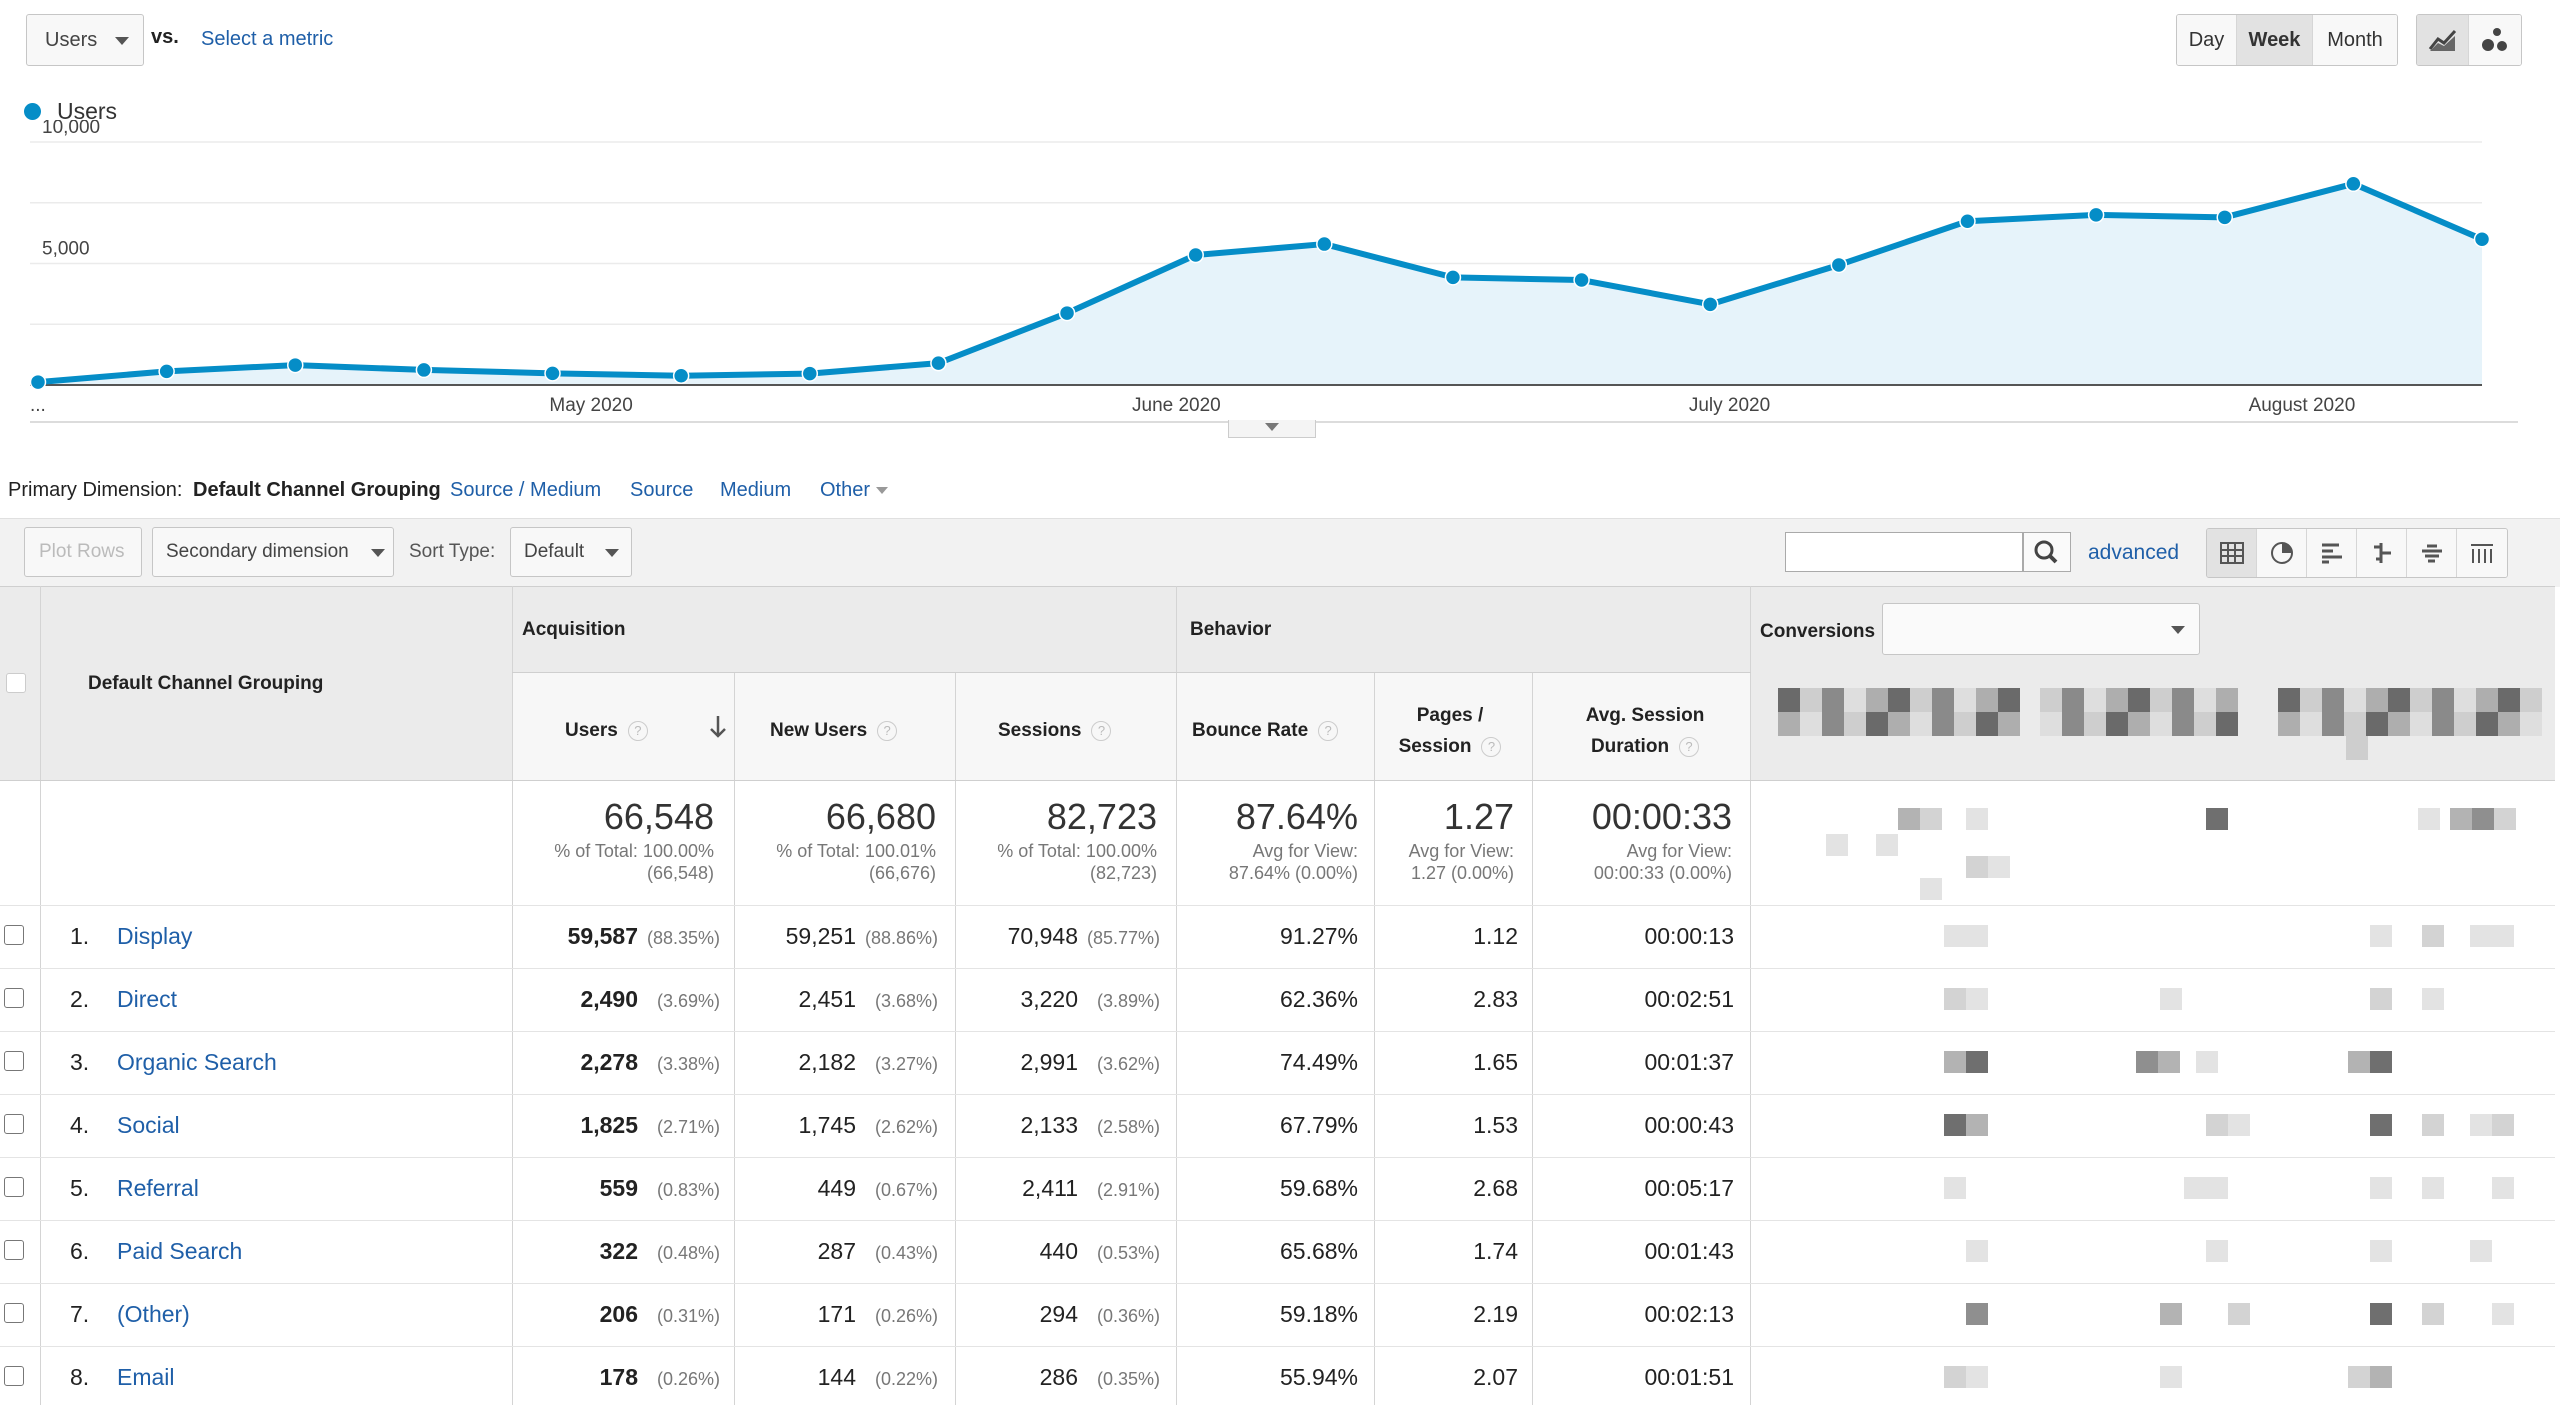  What do you see at coordinates (1265, 731) in the screenshot?
I see `bounce-rate-column-header: Bounce Rate?` at bounding box center [1265, 731].